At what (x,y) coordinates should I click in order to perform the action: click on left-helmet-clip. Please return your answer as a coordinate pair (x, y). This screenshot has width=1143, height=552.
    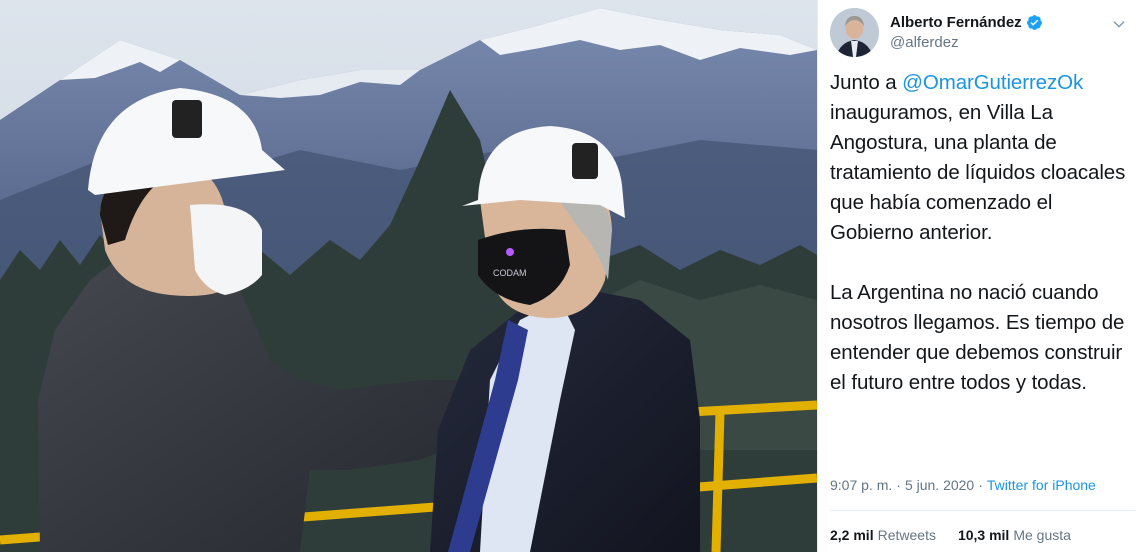
    Looking at the image, I should click on (187, 119).